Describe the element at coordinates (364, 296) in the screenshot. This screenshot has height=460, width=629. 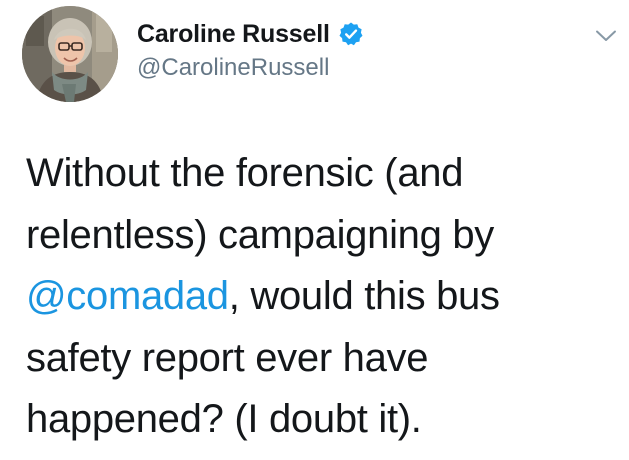
I see `tweet-text-fragment: , would this bus` at that location.